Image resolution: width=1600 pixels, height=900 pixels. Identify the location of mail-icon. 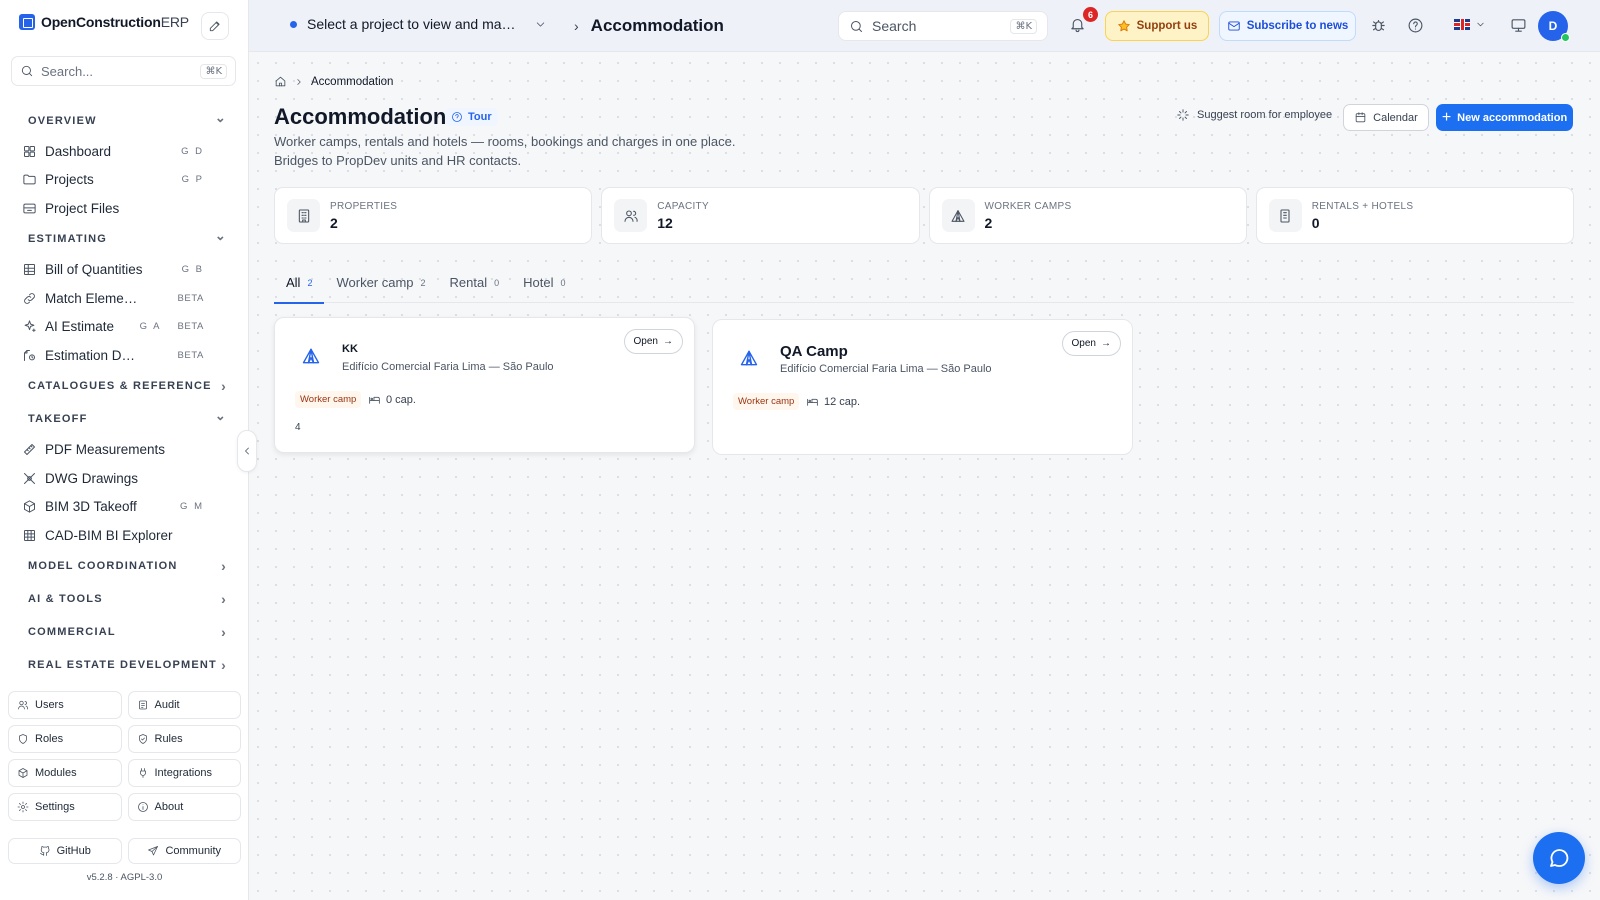
(1234, 26).